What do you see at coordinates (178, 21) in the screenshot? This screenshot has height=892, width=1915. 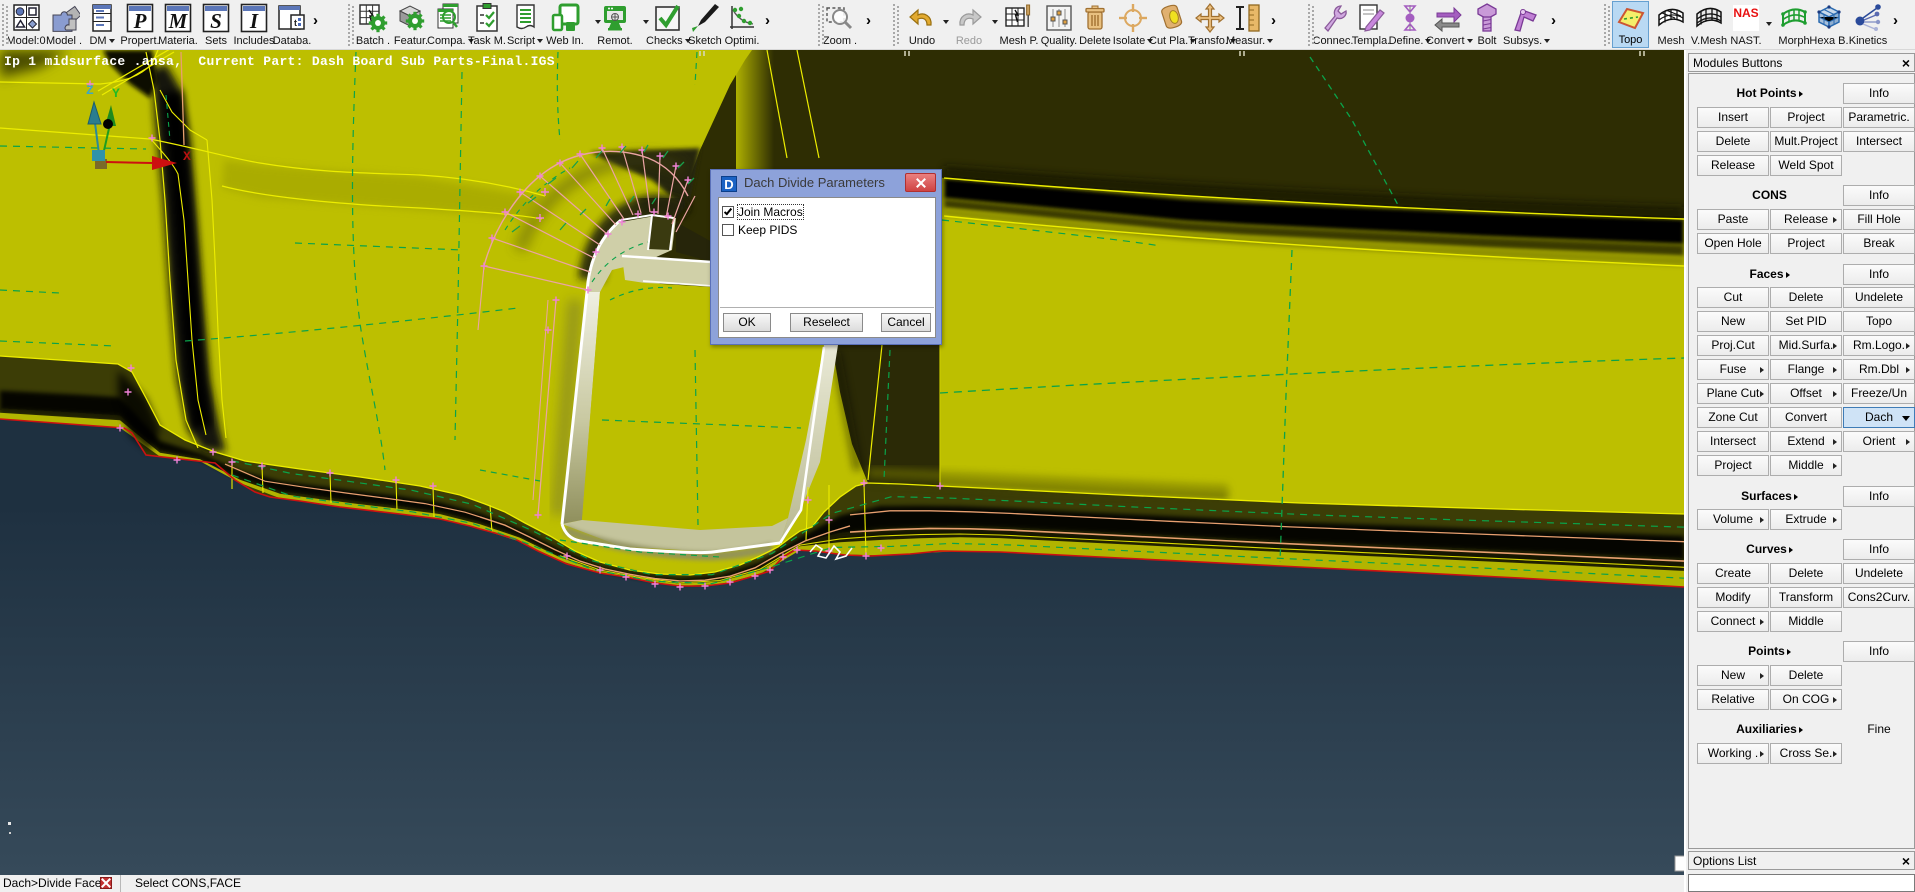 I see `svg-text: M` at bounding box center [178, 21].